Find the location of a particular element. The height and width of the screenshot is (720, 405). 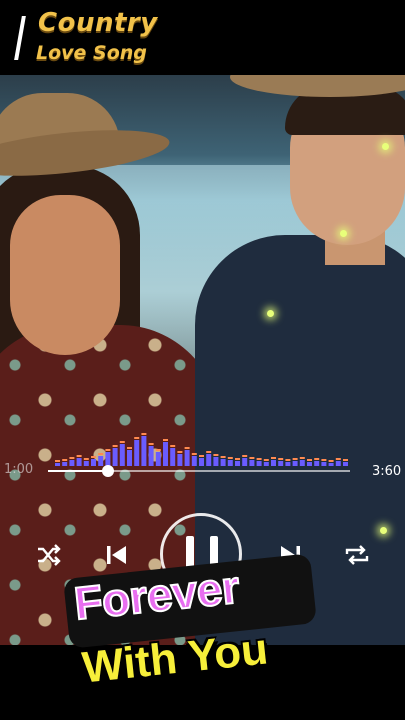

header-accent-bar is located at coordinates (20, 38).